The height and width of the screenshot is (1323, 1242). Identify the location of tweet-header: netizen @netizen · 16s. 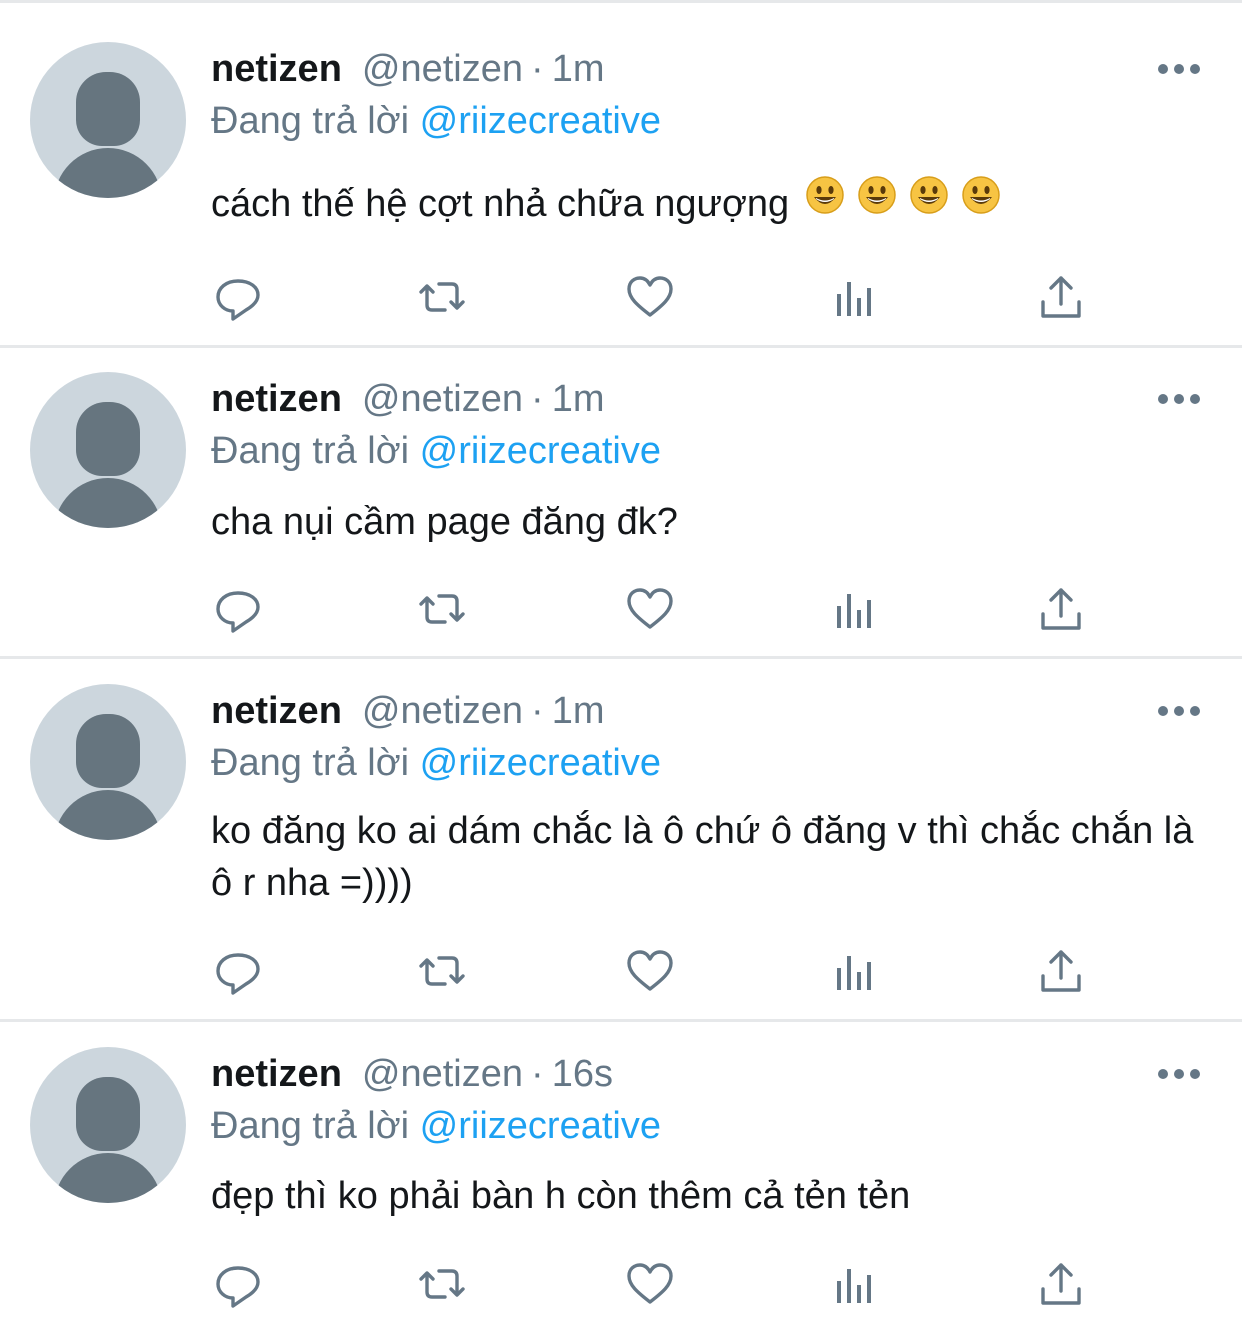
(412, 1074).